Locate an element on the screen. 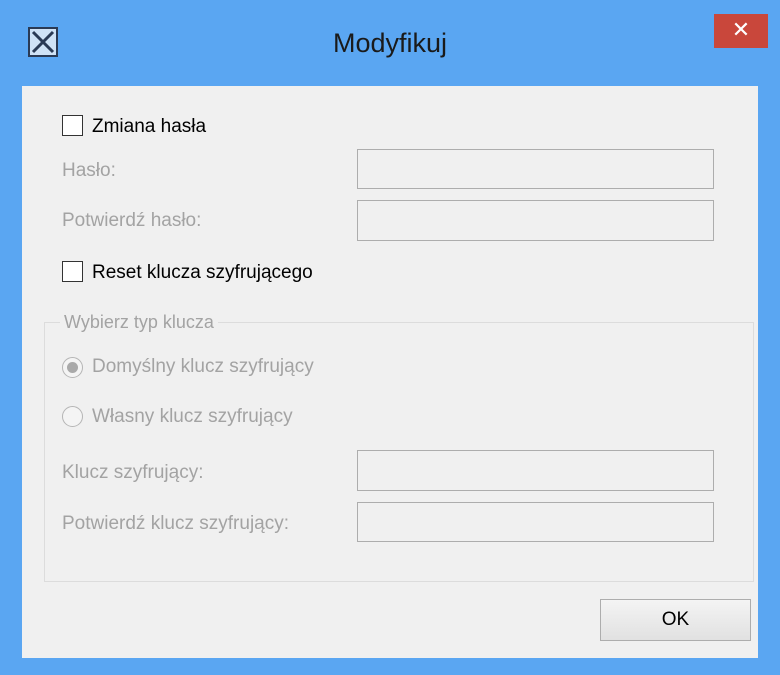 Image resolution: width=780 pixels, height=675 pixels. reset-key-label: Reset klucza szyfrującego is located at coordinates (202, 273).